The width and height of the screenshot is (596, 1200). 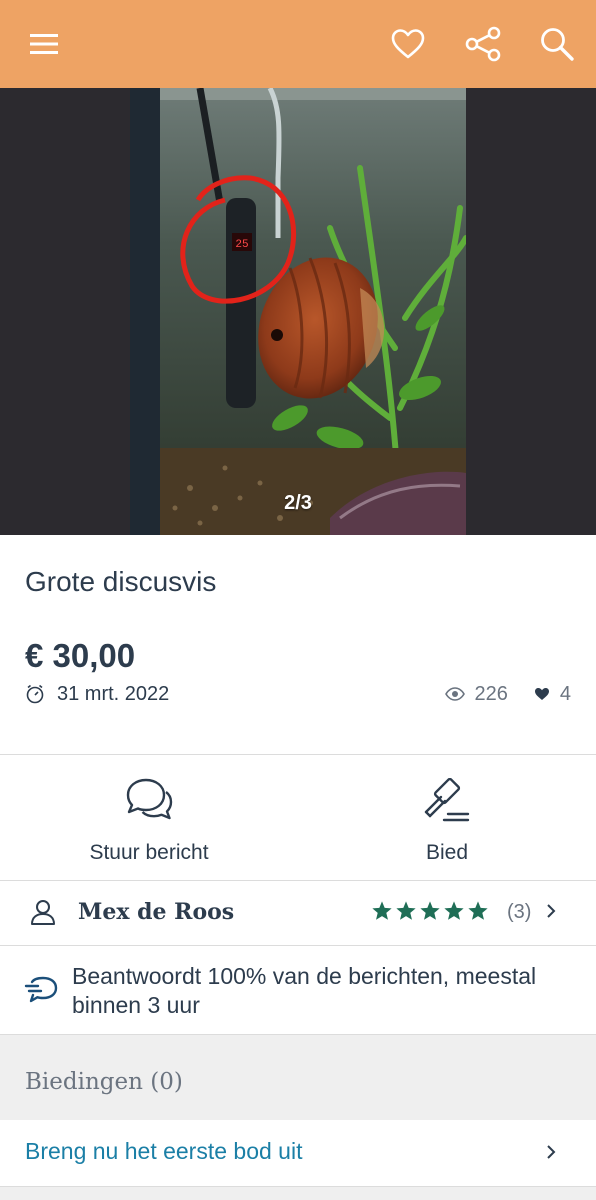 I want to click on place-first-bid-row: Breng nu het eerste bod uit, so click(x=298, y=1153).